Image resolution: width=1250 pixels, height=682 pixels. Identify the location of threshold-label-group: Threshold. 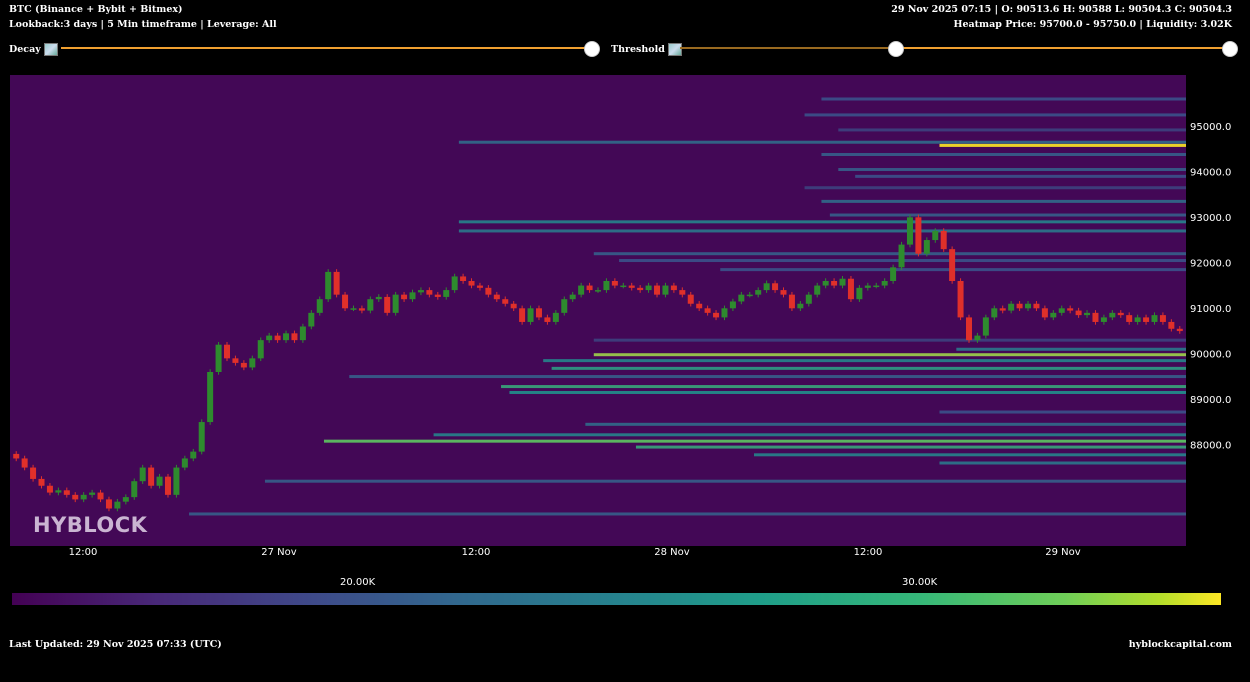
(646, 49).